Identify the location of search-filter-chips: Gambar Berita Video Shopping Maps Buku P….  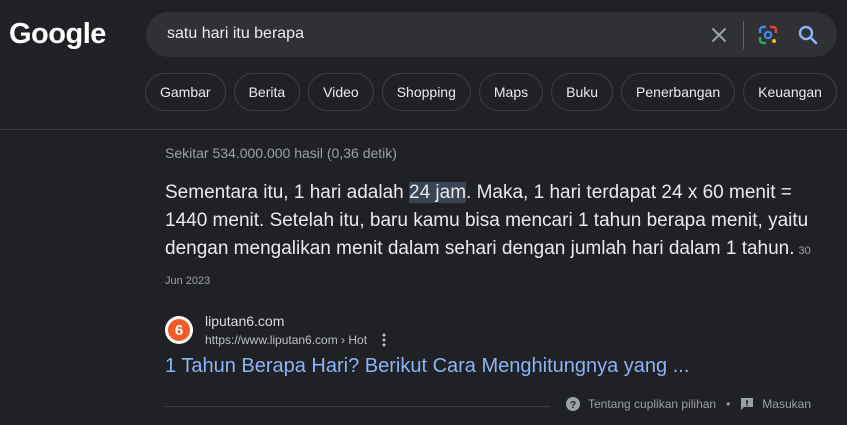
(491, 92).